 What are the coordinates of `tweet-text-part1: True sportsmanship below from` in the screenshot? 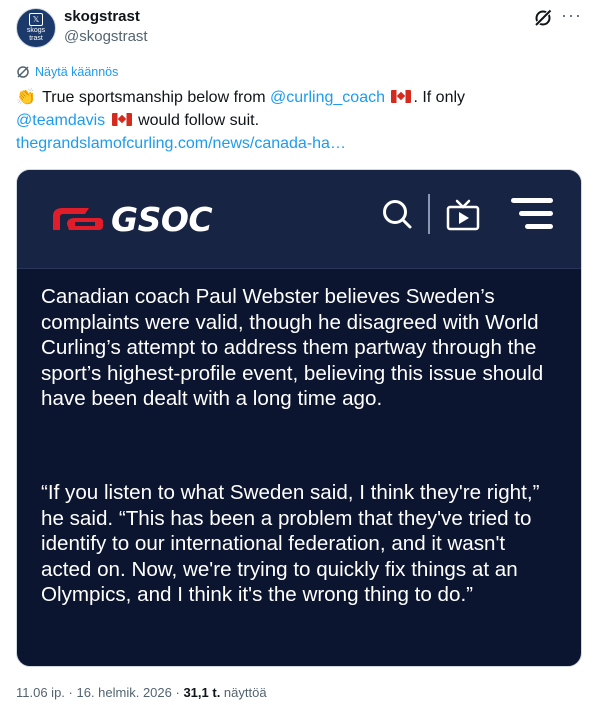 It's located at (154, 97).